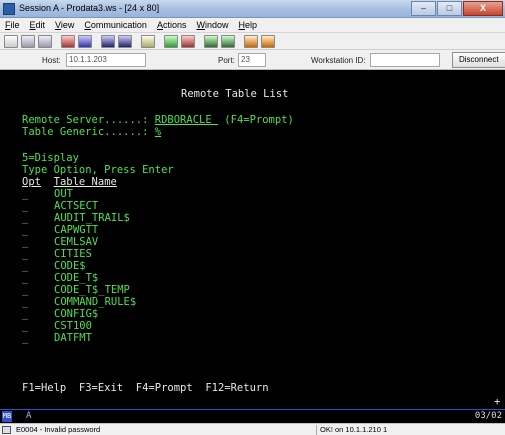  I want to click on table-name: CODE$, so click(70, 266).